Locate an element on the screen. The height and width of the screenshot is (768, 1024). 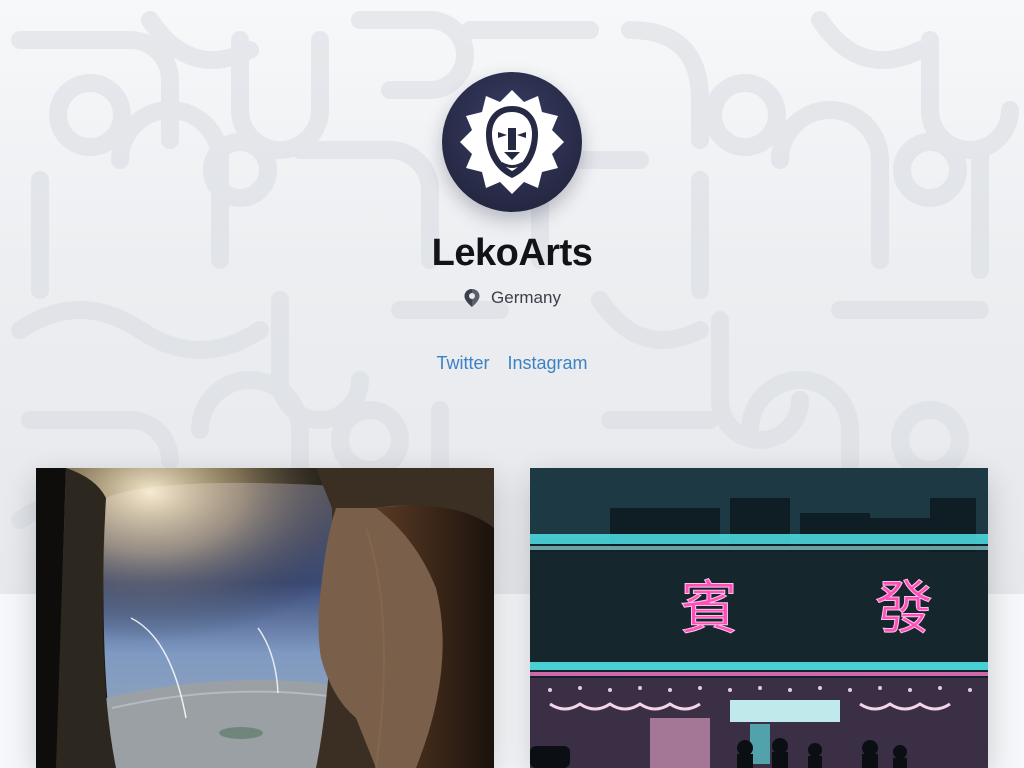
profile-name: LekoArts is located at coordinates (512, 253).